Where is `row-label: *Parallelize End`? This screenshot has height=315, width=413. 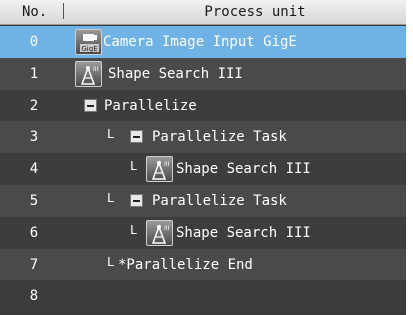
row-label: *Parallelize End is located at coordinates (185, 264).